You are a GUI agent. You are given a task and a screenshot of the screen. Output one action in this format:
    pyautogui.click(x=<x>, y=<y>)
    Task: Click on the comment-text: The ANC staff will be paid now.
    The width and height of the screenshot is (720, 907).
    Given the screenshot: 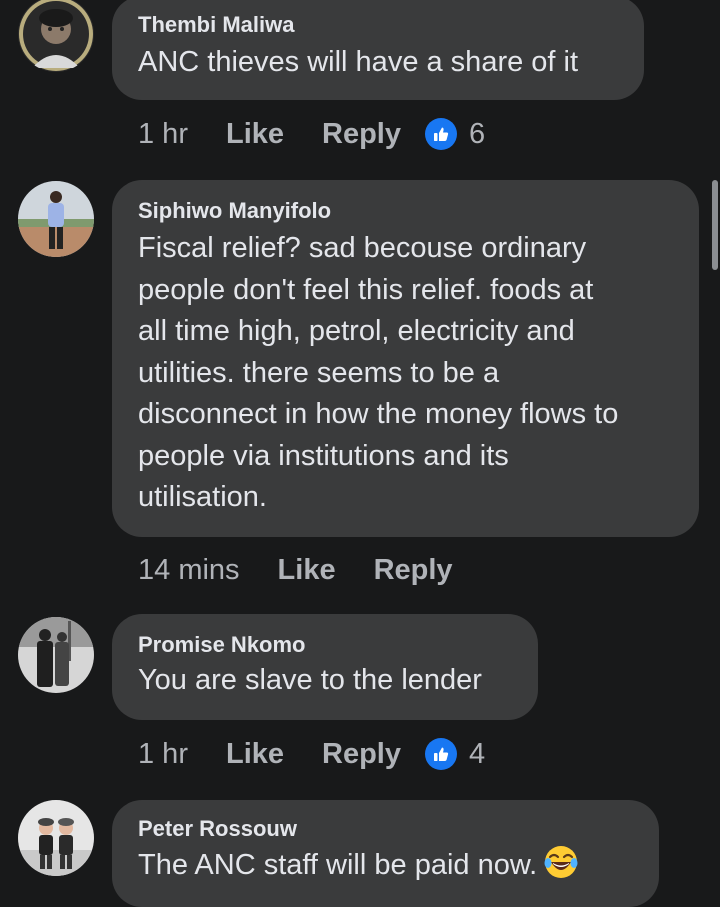 What is the action you would take?
    pyautogui.click(x=385, y=865)
    